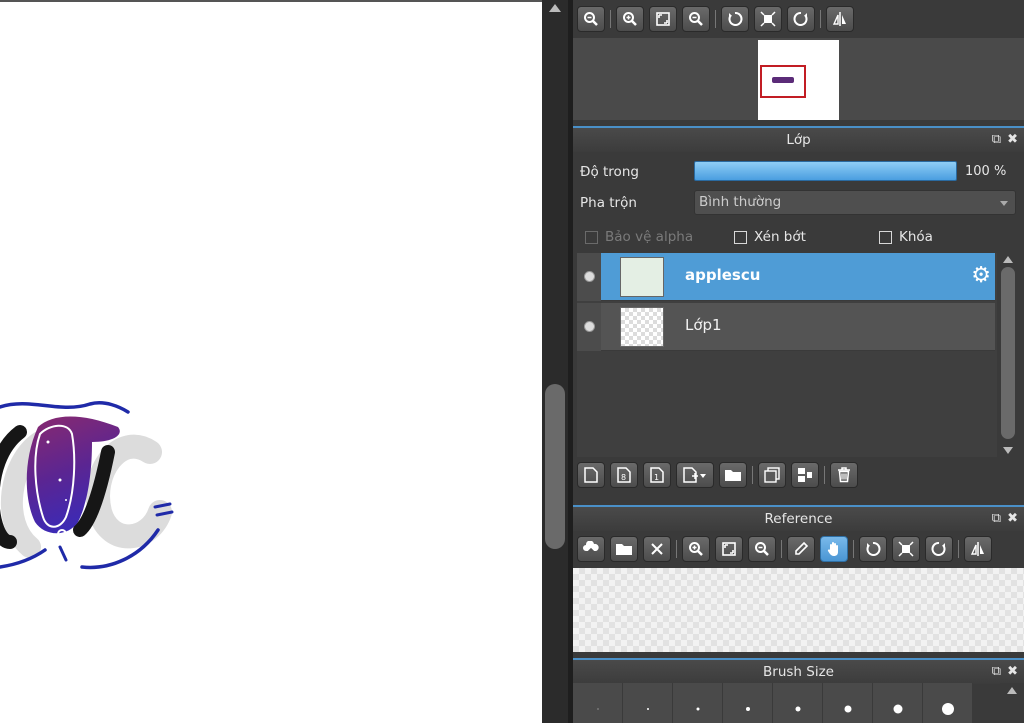  Describe the element at coordinates (787, 355) in the screenshot. I see `layer-list: applescu ⚙ Lớp1` at that location.